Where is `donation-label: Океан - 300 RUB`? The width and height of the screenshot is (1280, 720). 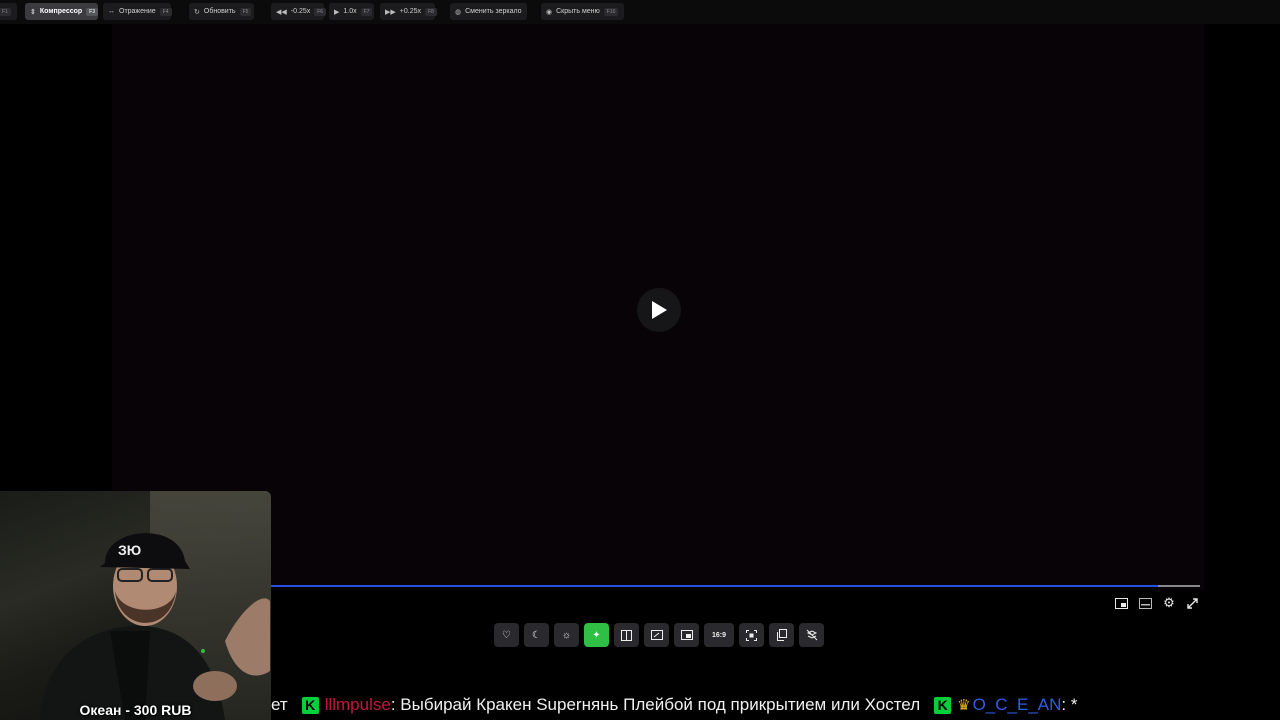 donation-label: Океан - 300 RUB is located at coordinates (135, 709).